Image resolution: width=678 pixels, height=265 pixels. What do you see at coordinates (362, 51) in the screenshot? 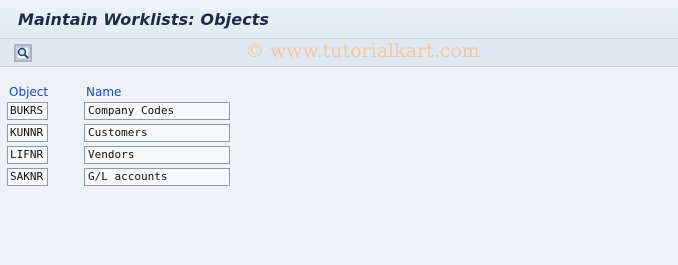
I see `watermark: © www.tutorialkart.com` at bounding box center [362, 51].